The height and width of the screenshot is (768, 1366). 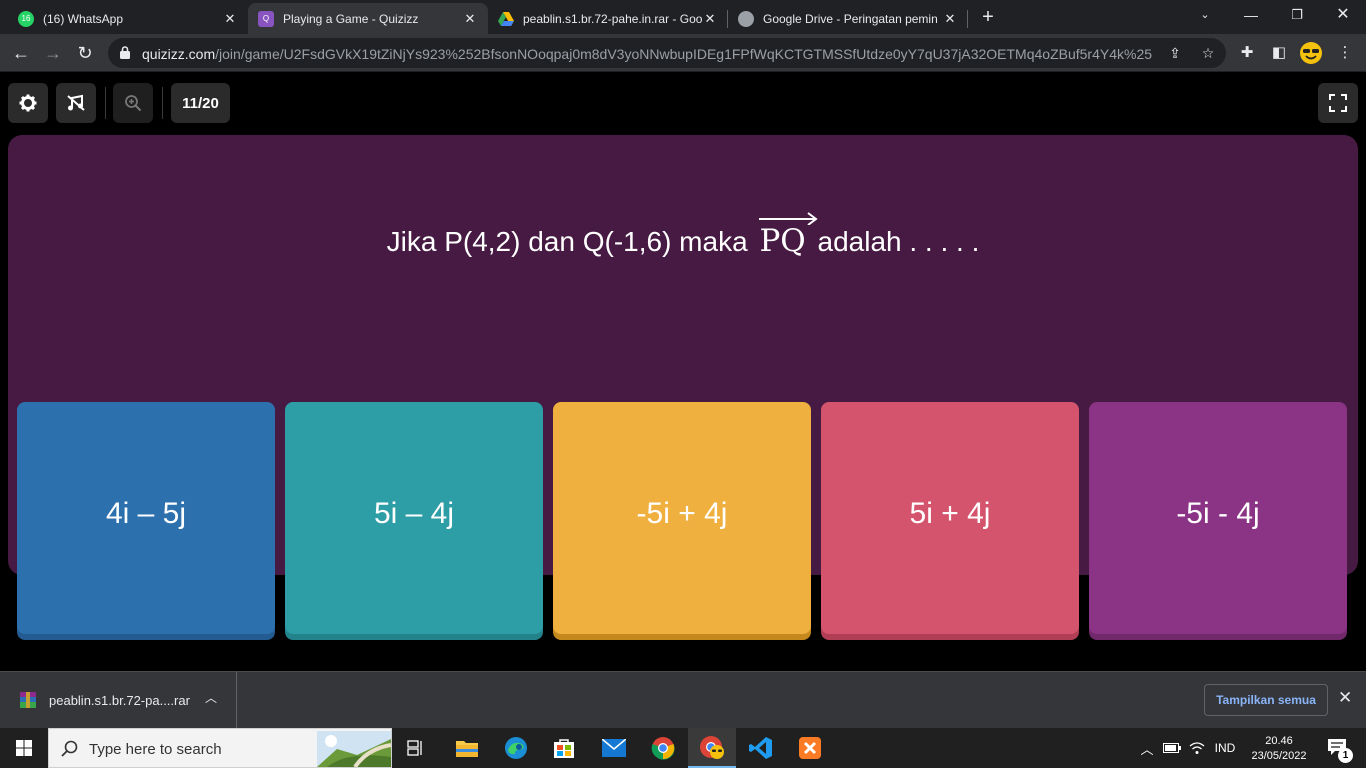 I want to click on file-explorer-button, so click(x=467, y=748).